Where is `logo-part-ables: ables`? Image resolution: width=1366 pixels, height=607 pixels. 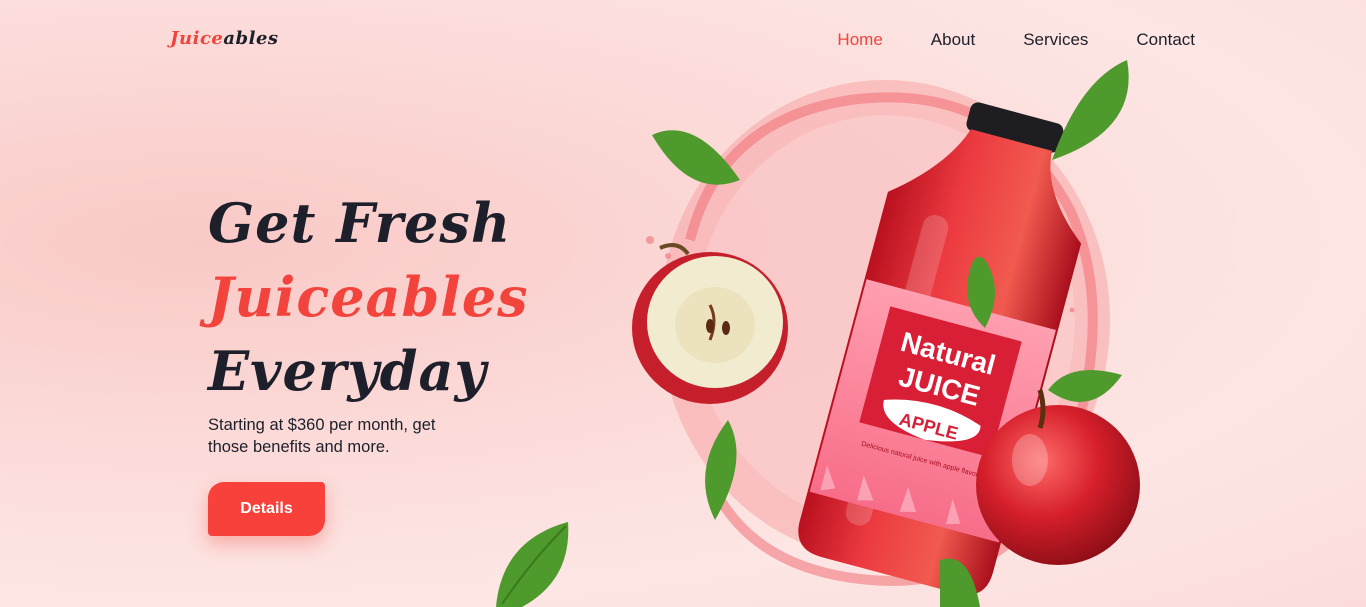
logo-part-ables: ables is located at coordinates (251, 38).